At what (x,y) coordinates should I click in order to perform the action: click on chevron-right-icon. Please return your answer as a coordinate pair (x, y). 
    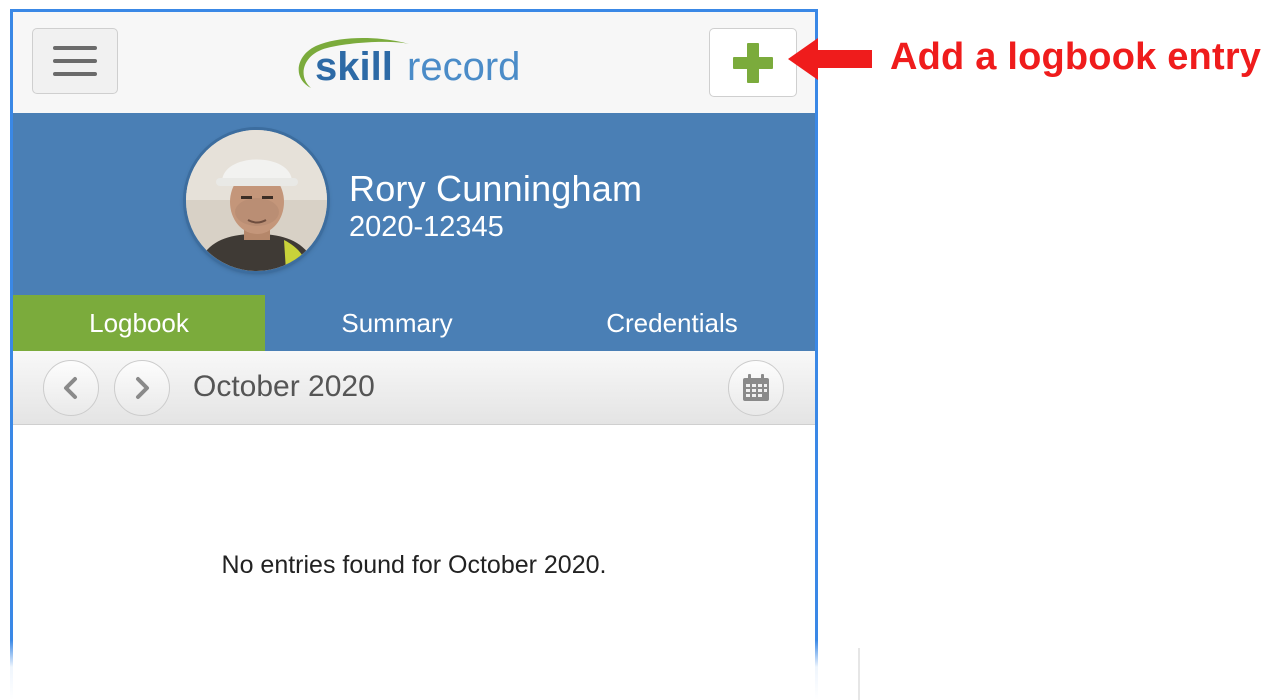
    Looking at the image, I should click on (142, 388).